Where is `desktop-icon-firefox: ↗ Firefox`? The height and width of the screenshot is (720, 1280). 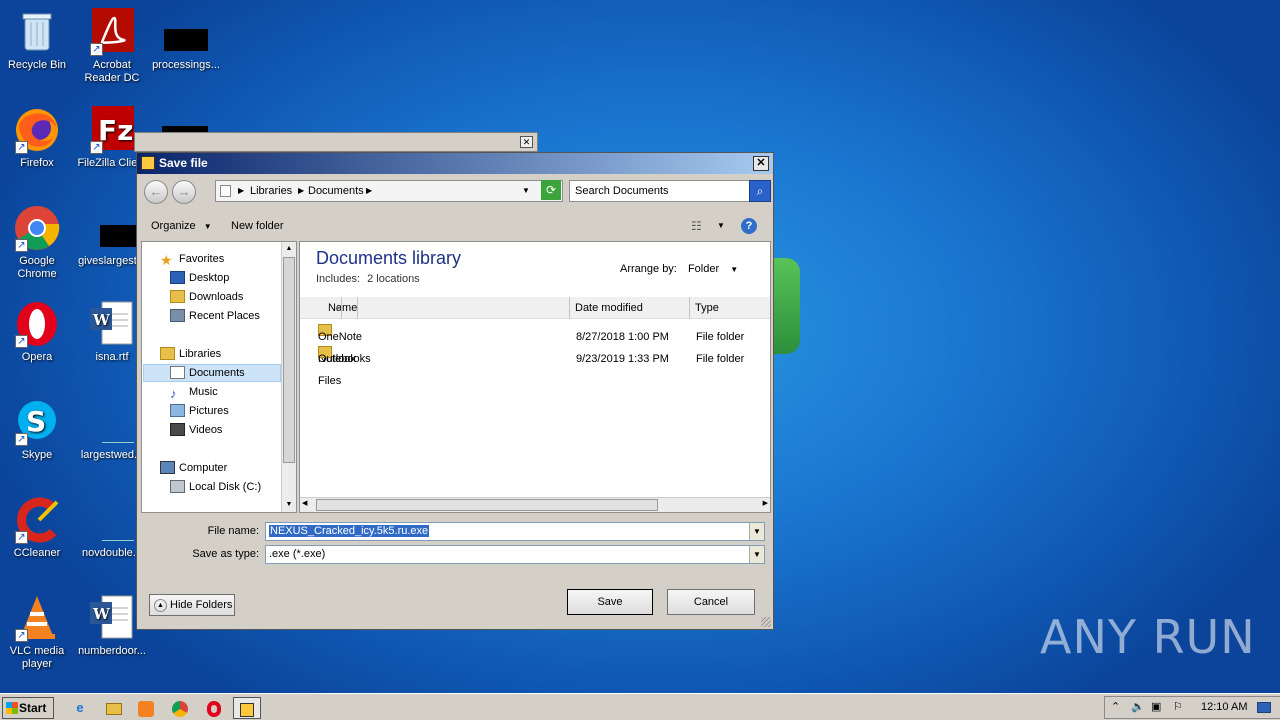 desktop-icon-firefox: ↗ Firefox is located at coordinates (37, 138).